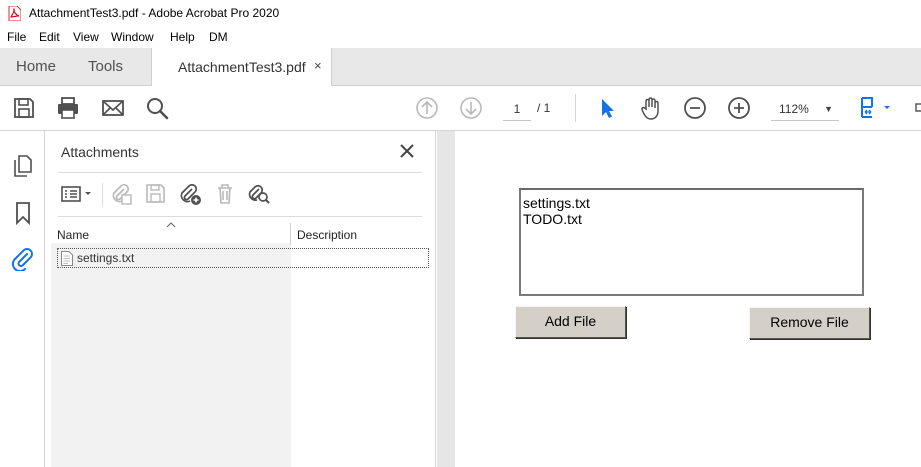 This screenshot has width=921, height=467. I want to click on chevron-down-icon: ▼, so click(828, 109).